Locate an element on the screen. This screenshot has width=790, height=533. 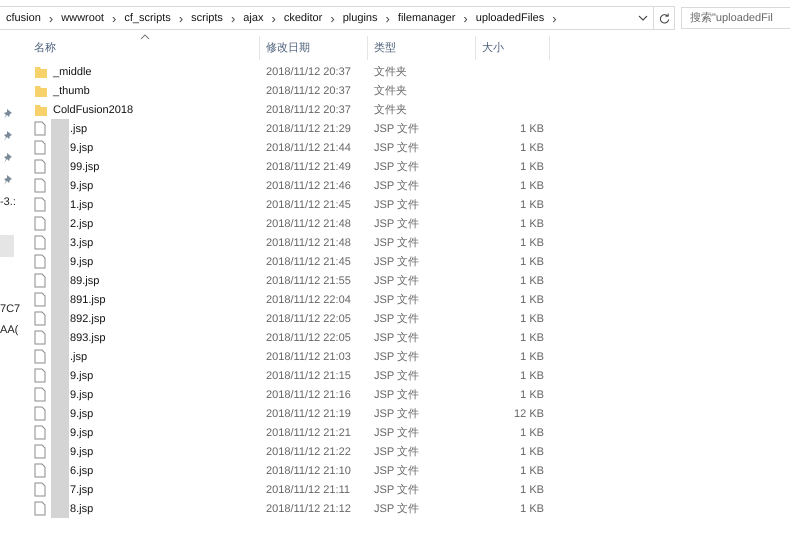
nav-item: AA( is located at coordinates (12, 331).